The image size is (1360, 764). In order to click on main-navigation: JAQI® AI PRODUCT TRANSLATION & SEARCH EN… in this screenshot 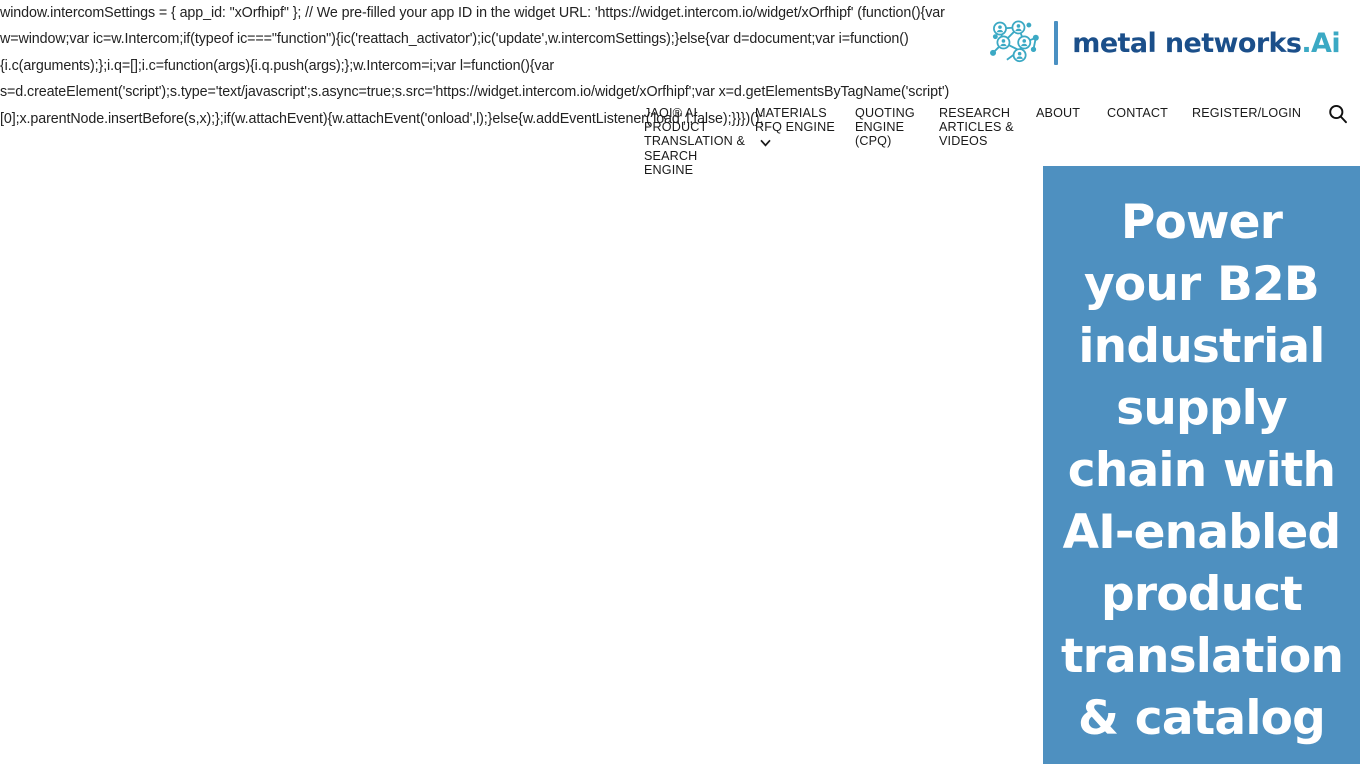, I will do `click(996, 139)`.